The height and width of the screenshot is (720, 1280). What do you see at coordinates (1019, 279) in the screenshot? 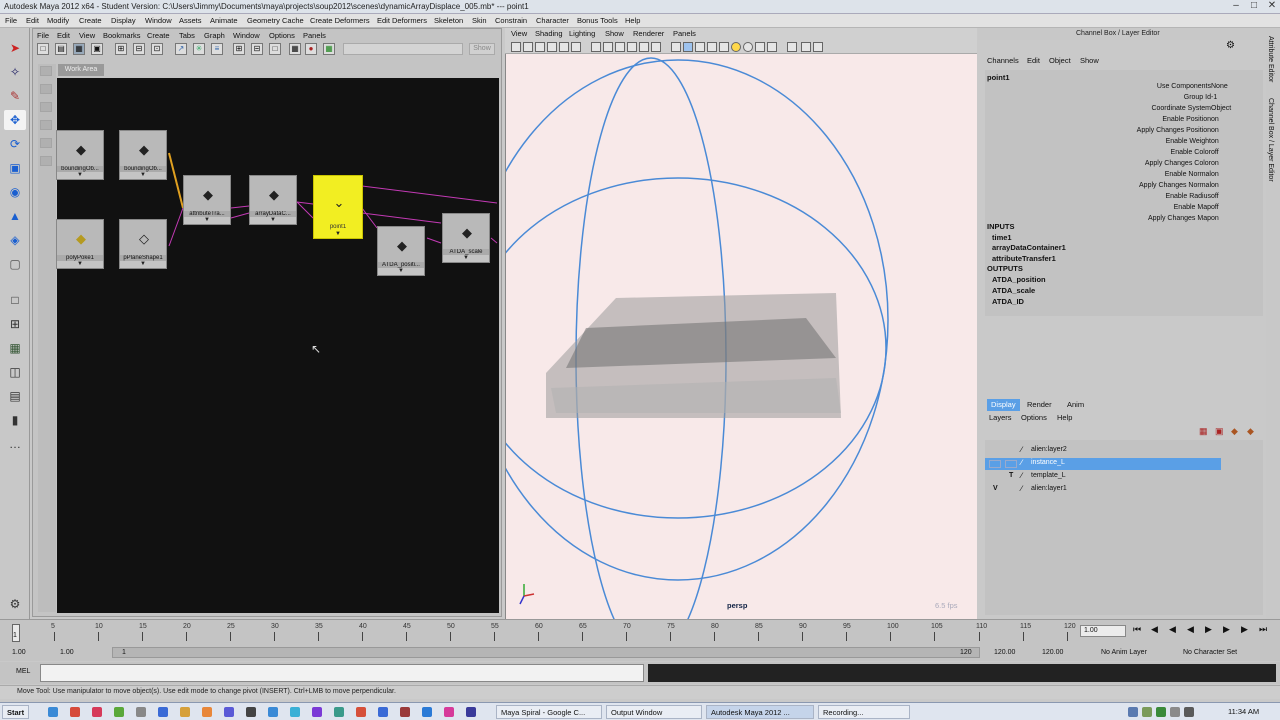
I see `output-node: ATDA_position` at bounding box center [1019, 279].